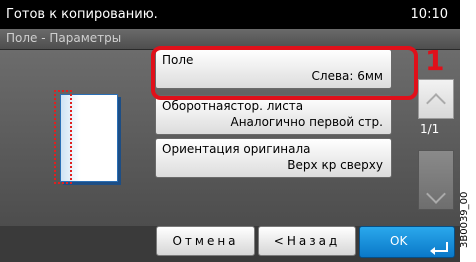 This screenshot has width=476, height=262. Describe the element at coordinates (429, 14) in the screenshot. I see `status-time: 10:10` at that location.